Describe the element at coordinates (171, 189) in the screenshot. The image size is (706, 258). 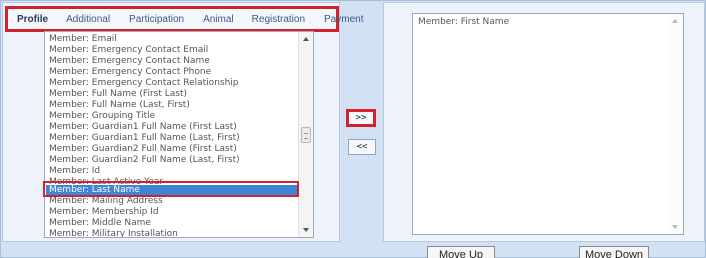
I see `selected-item-highlight` at that location.